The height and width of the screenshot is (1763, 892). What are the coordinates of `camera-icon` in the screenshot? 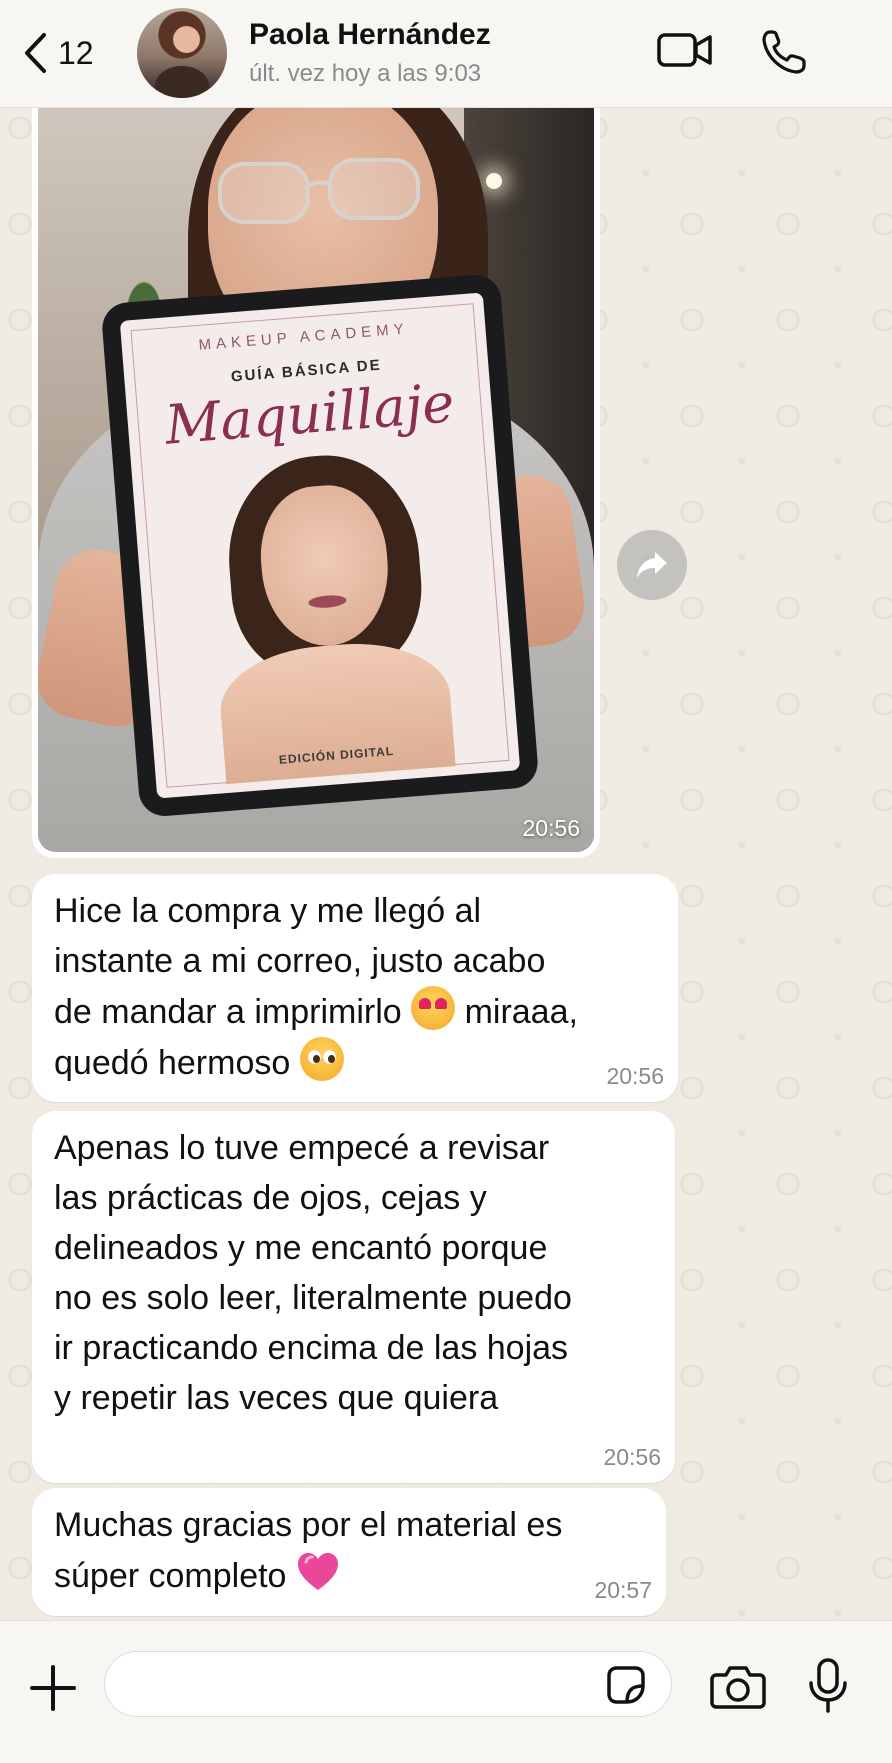 It's located at (738, 1687).